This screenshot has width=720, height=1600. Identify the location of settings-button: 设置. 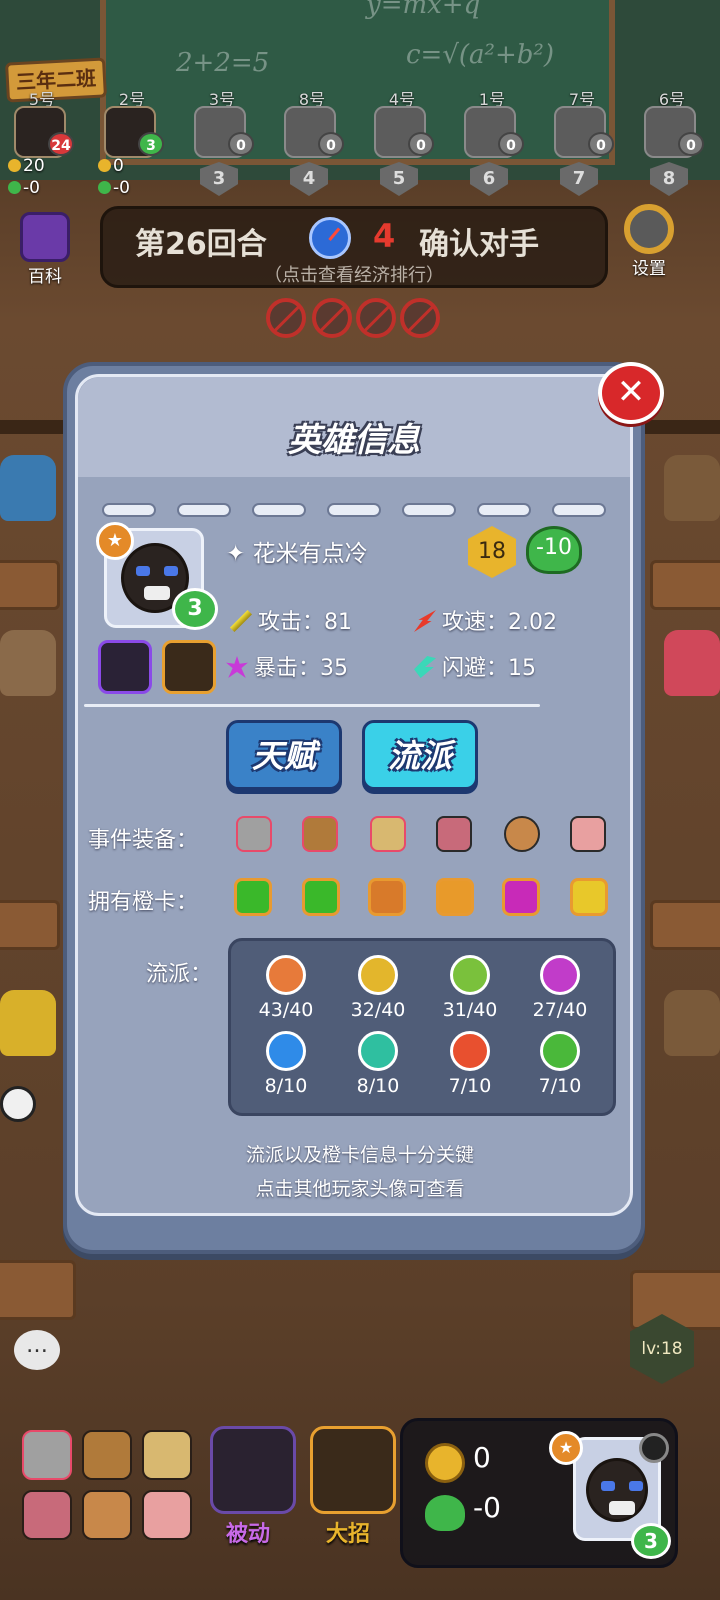
(649, 241).